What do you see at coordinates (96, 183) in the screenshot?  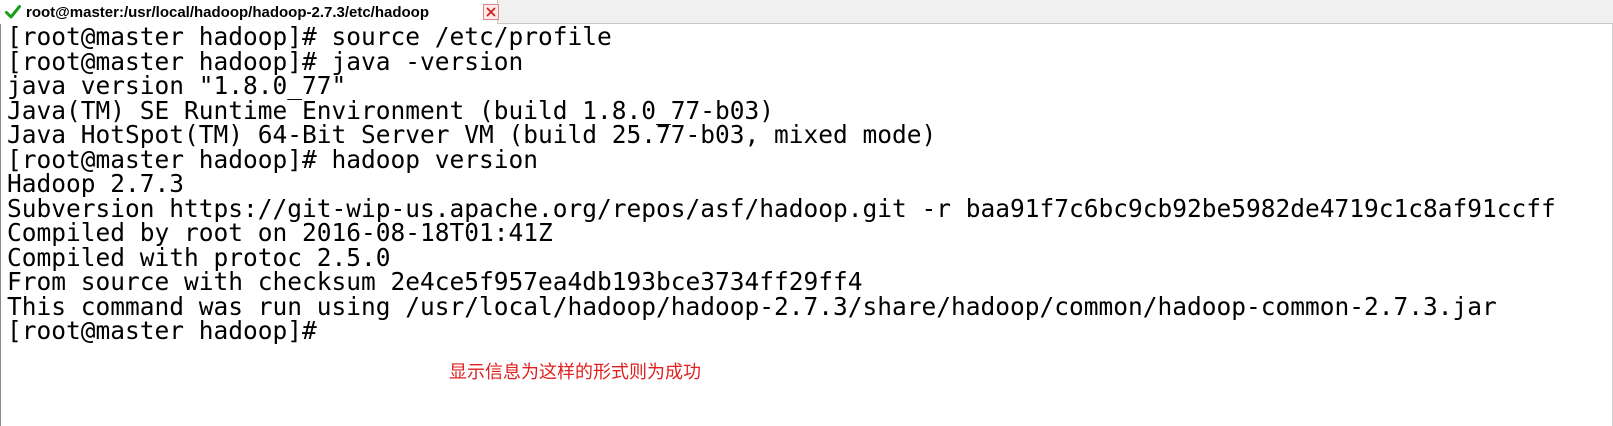 I see `terminal-line: Hadoop 2.7.3` at bounding box center [96, 183].